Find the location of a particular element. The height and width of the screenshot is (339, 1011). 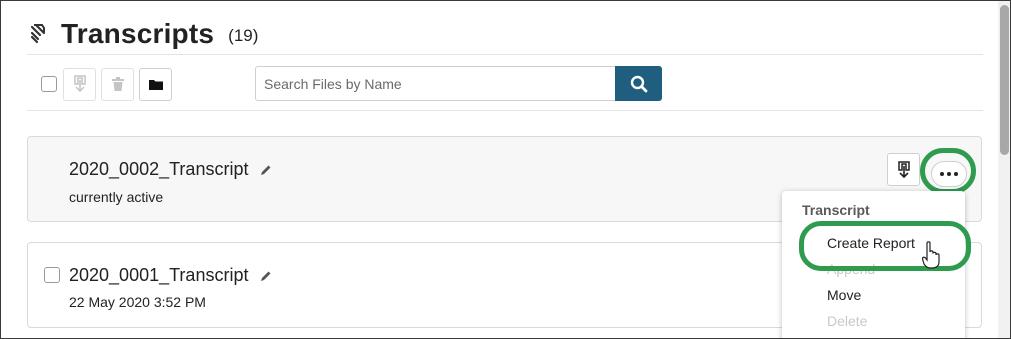

hand-cursor-icon is located at coordinates (931, 255).